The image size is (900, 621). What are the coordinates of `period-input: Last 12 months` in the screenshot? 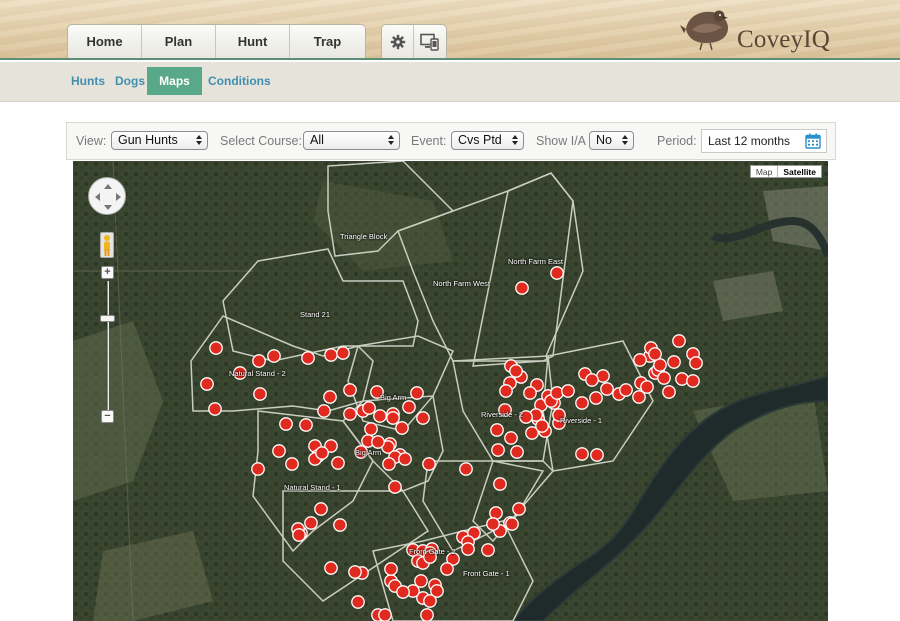 It's located at (764, 141).